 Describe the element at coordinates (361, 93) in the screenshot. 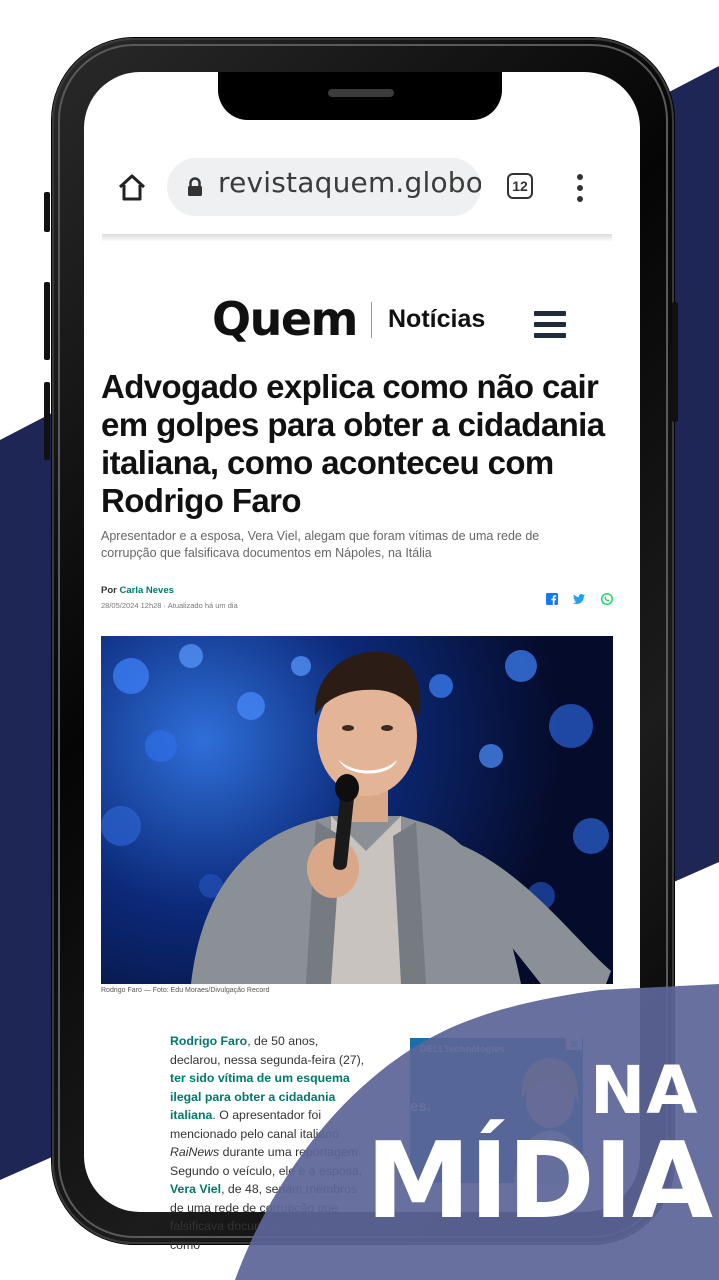

I see `phone-speaker` at that location.